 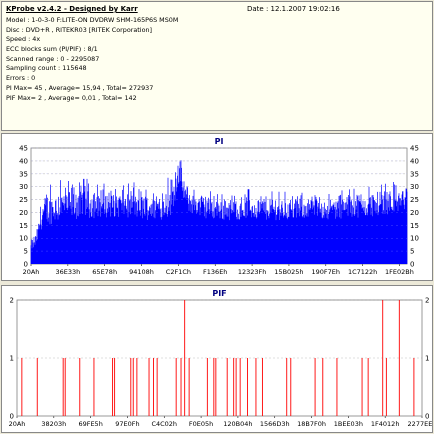 What do you see at coordinates (275, 424) in the screenshot?
I see `x-tick-label: 1566D3h` at bounding box center [275, 424].